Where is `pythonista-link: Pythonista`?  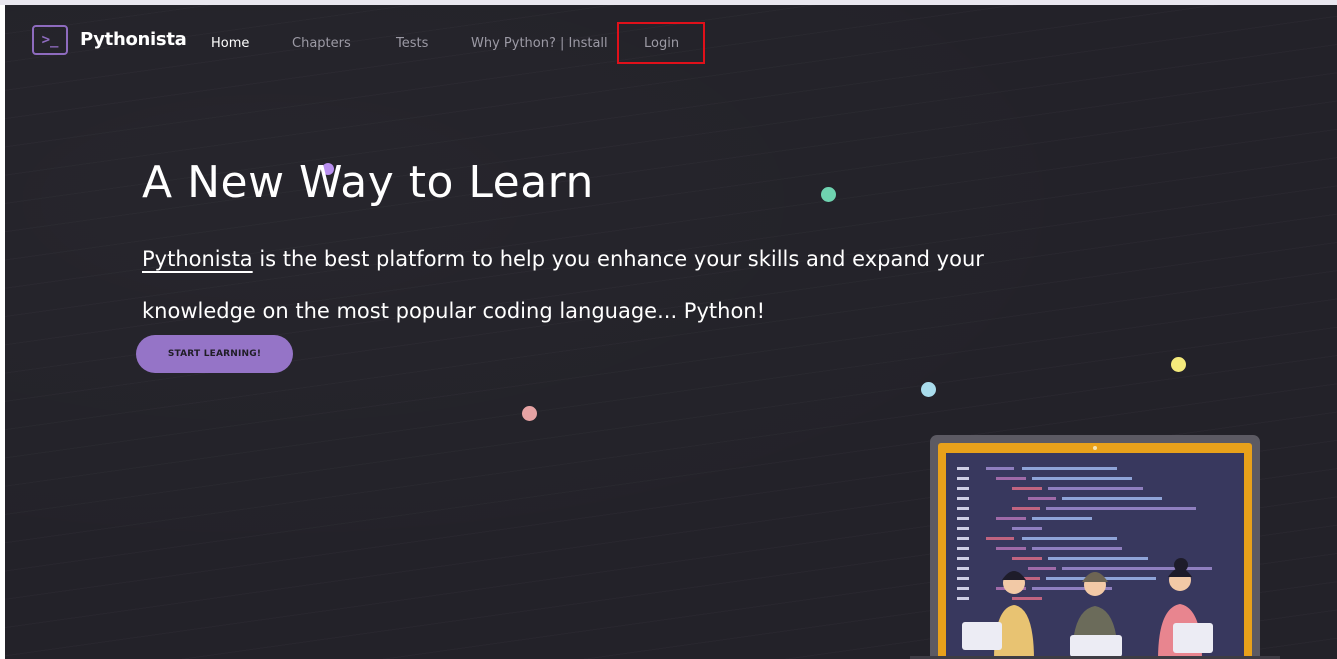 pythonista-link: Pythonista is located at coordinates (197, 259).